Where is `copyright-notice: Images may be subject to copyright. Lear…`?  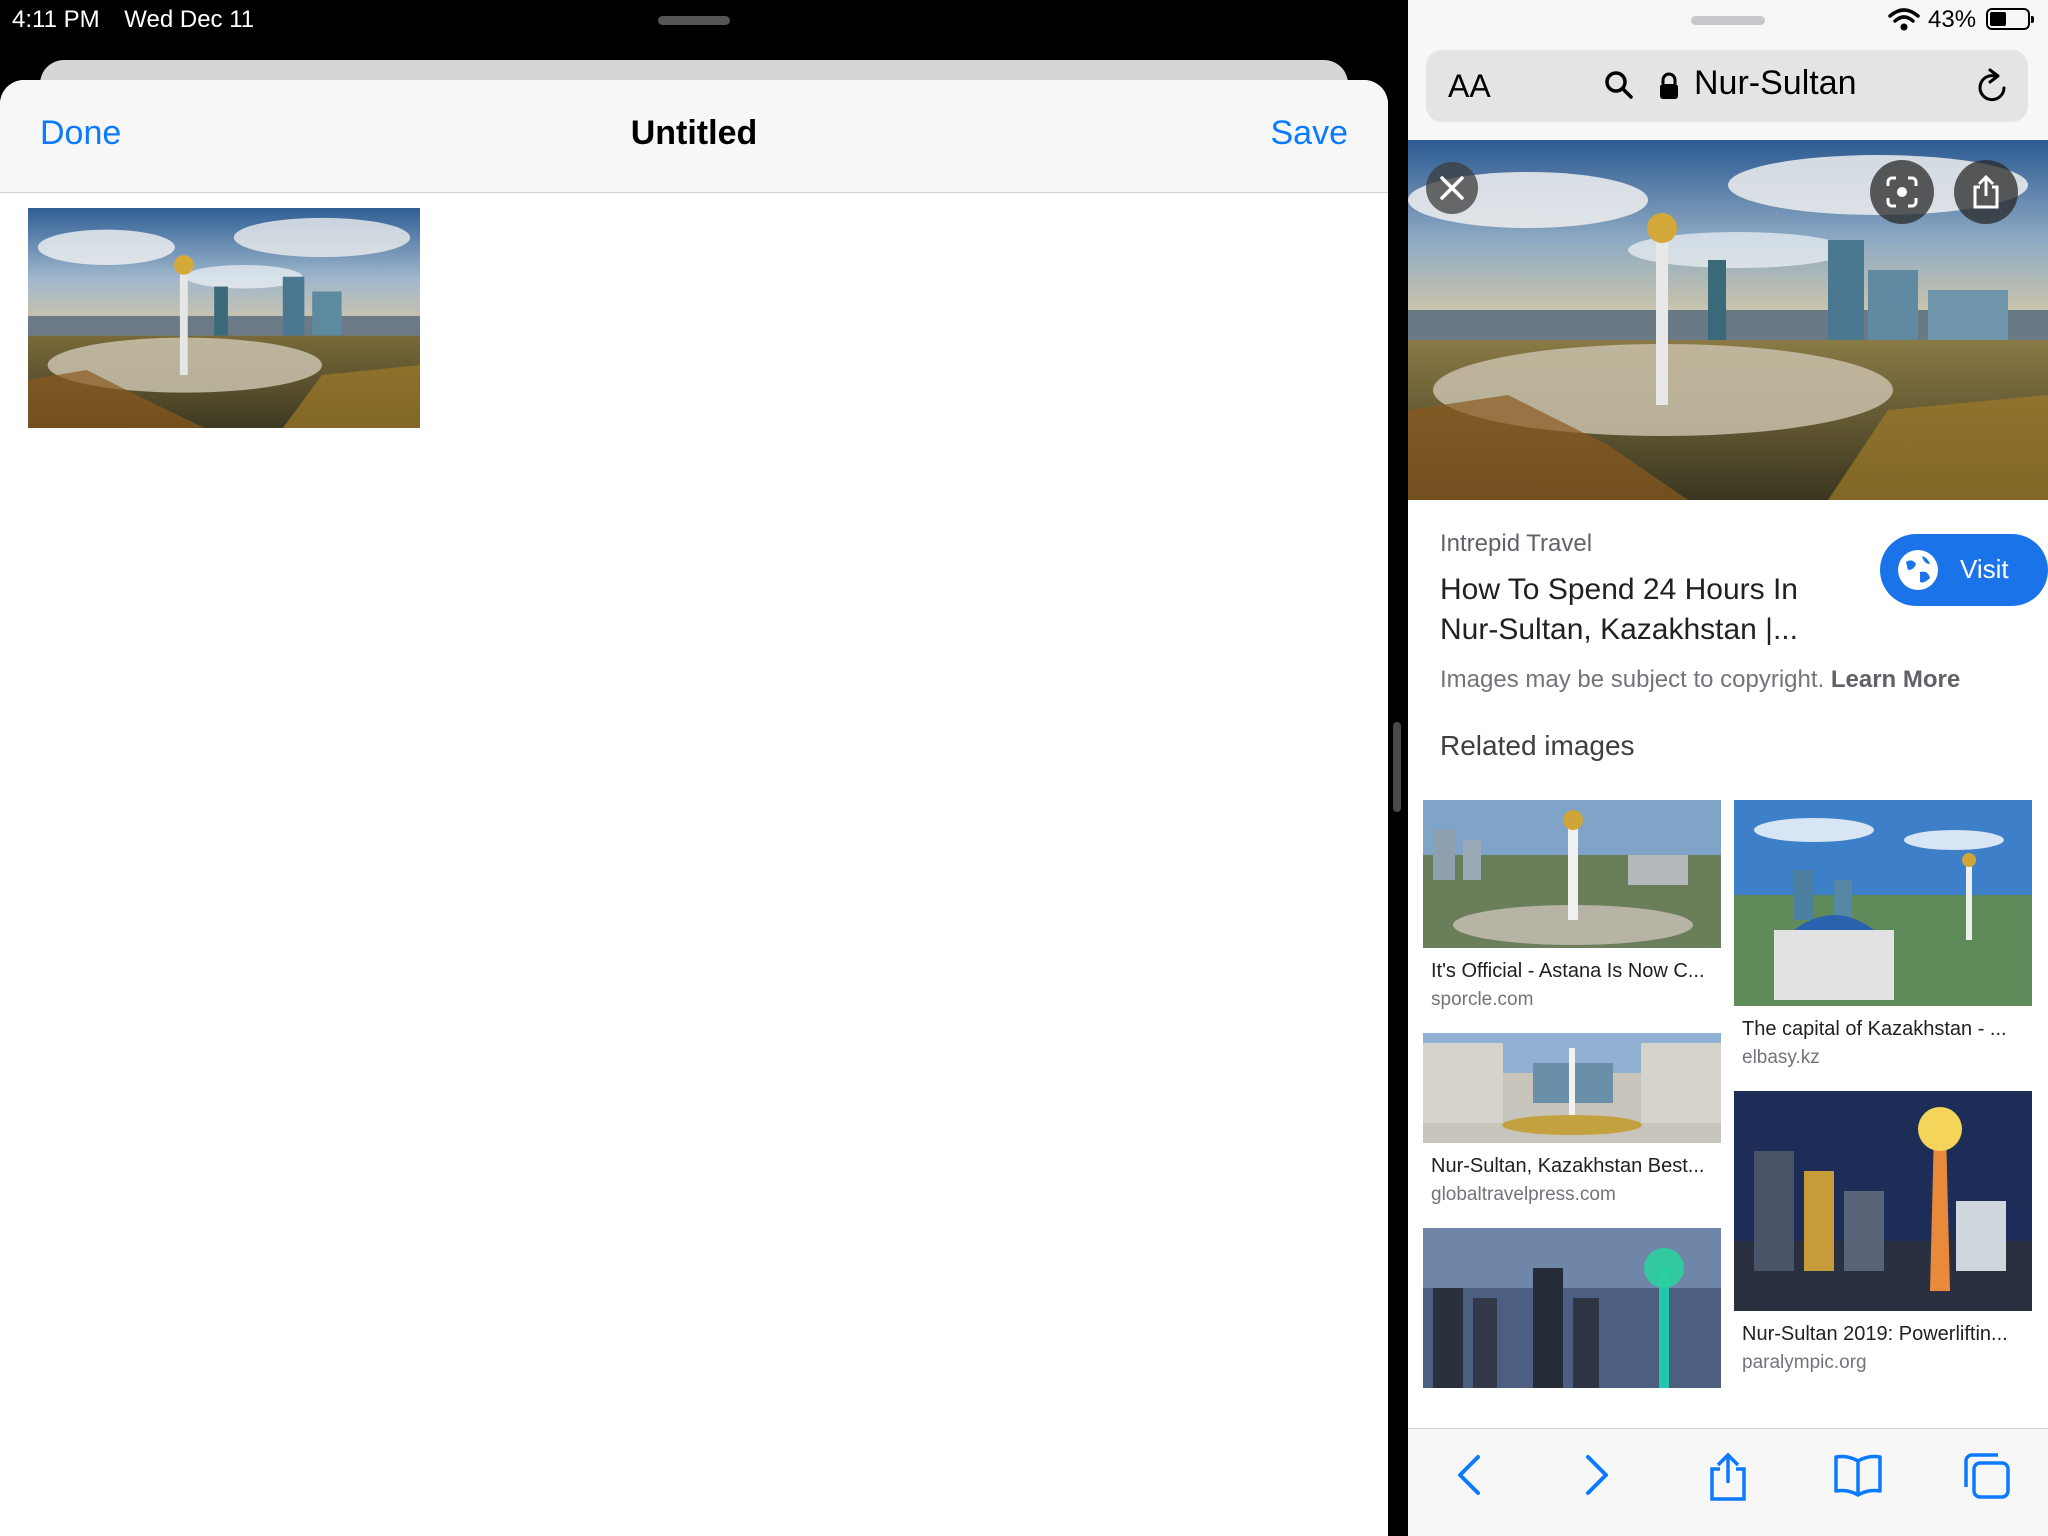
copyright-notice: Images may be subject to copyright. Lear… is located at coordinates (1700, 680).